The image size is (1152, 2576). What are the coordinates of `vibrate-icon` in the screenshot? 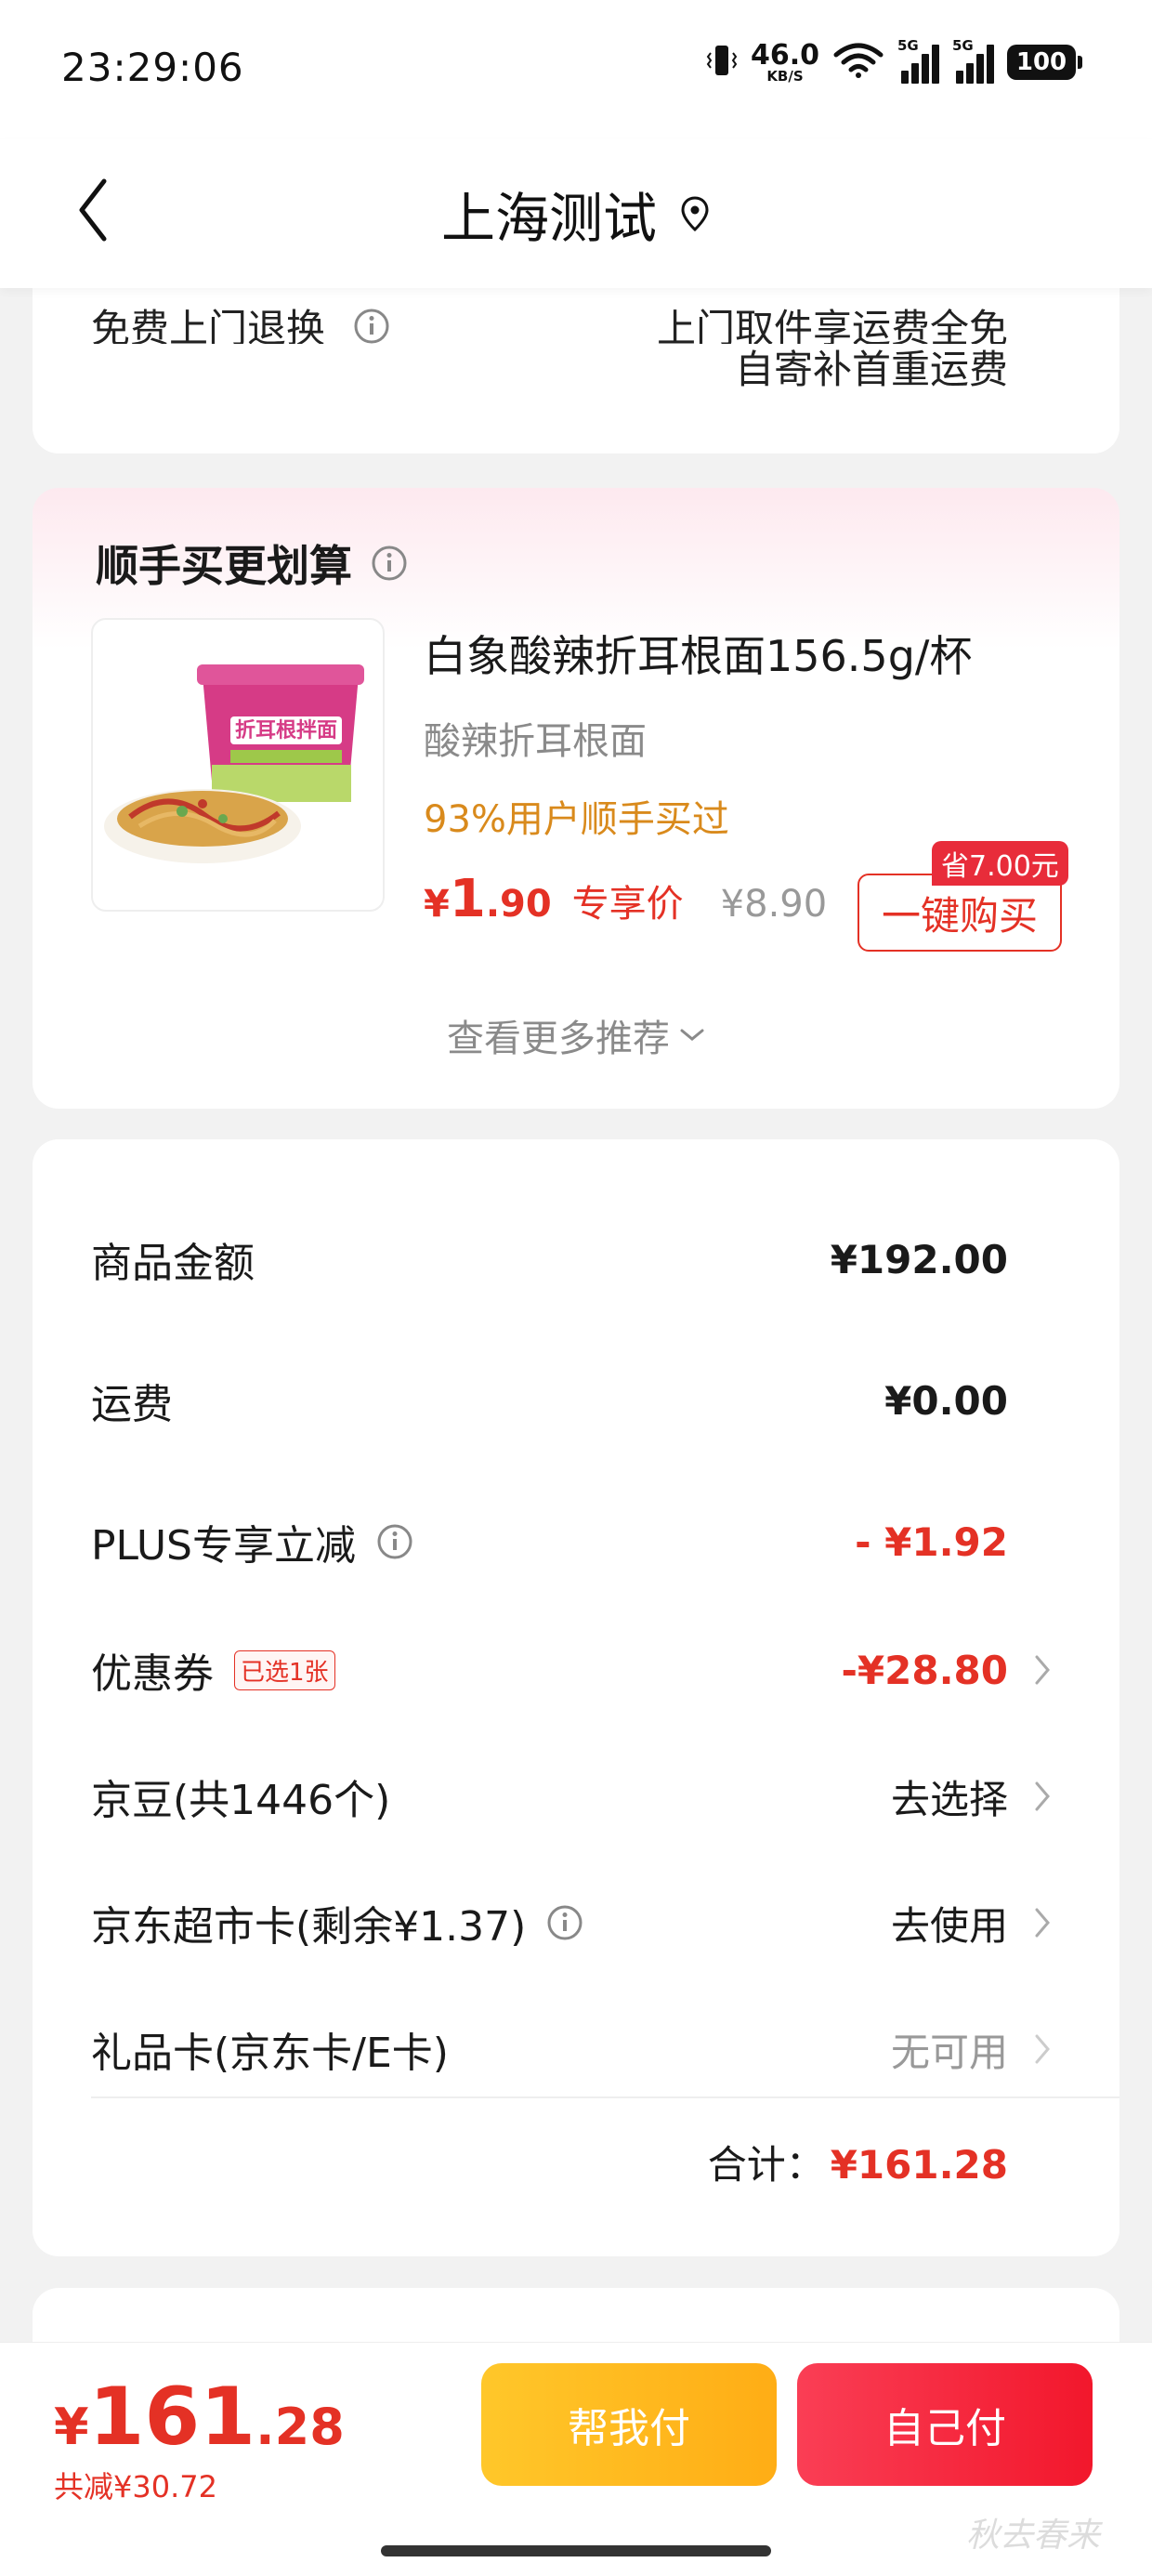 It's located at (722, 62).